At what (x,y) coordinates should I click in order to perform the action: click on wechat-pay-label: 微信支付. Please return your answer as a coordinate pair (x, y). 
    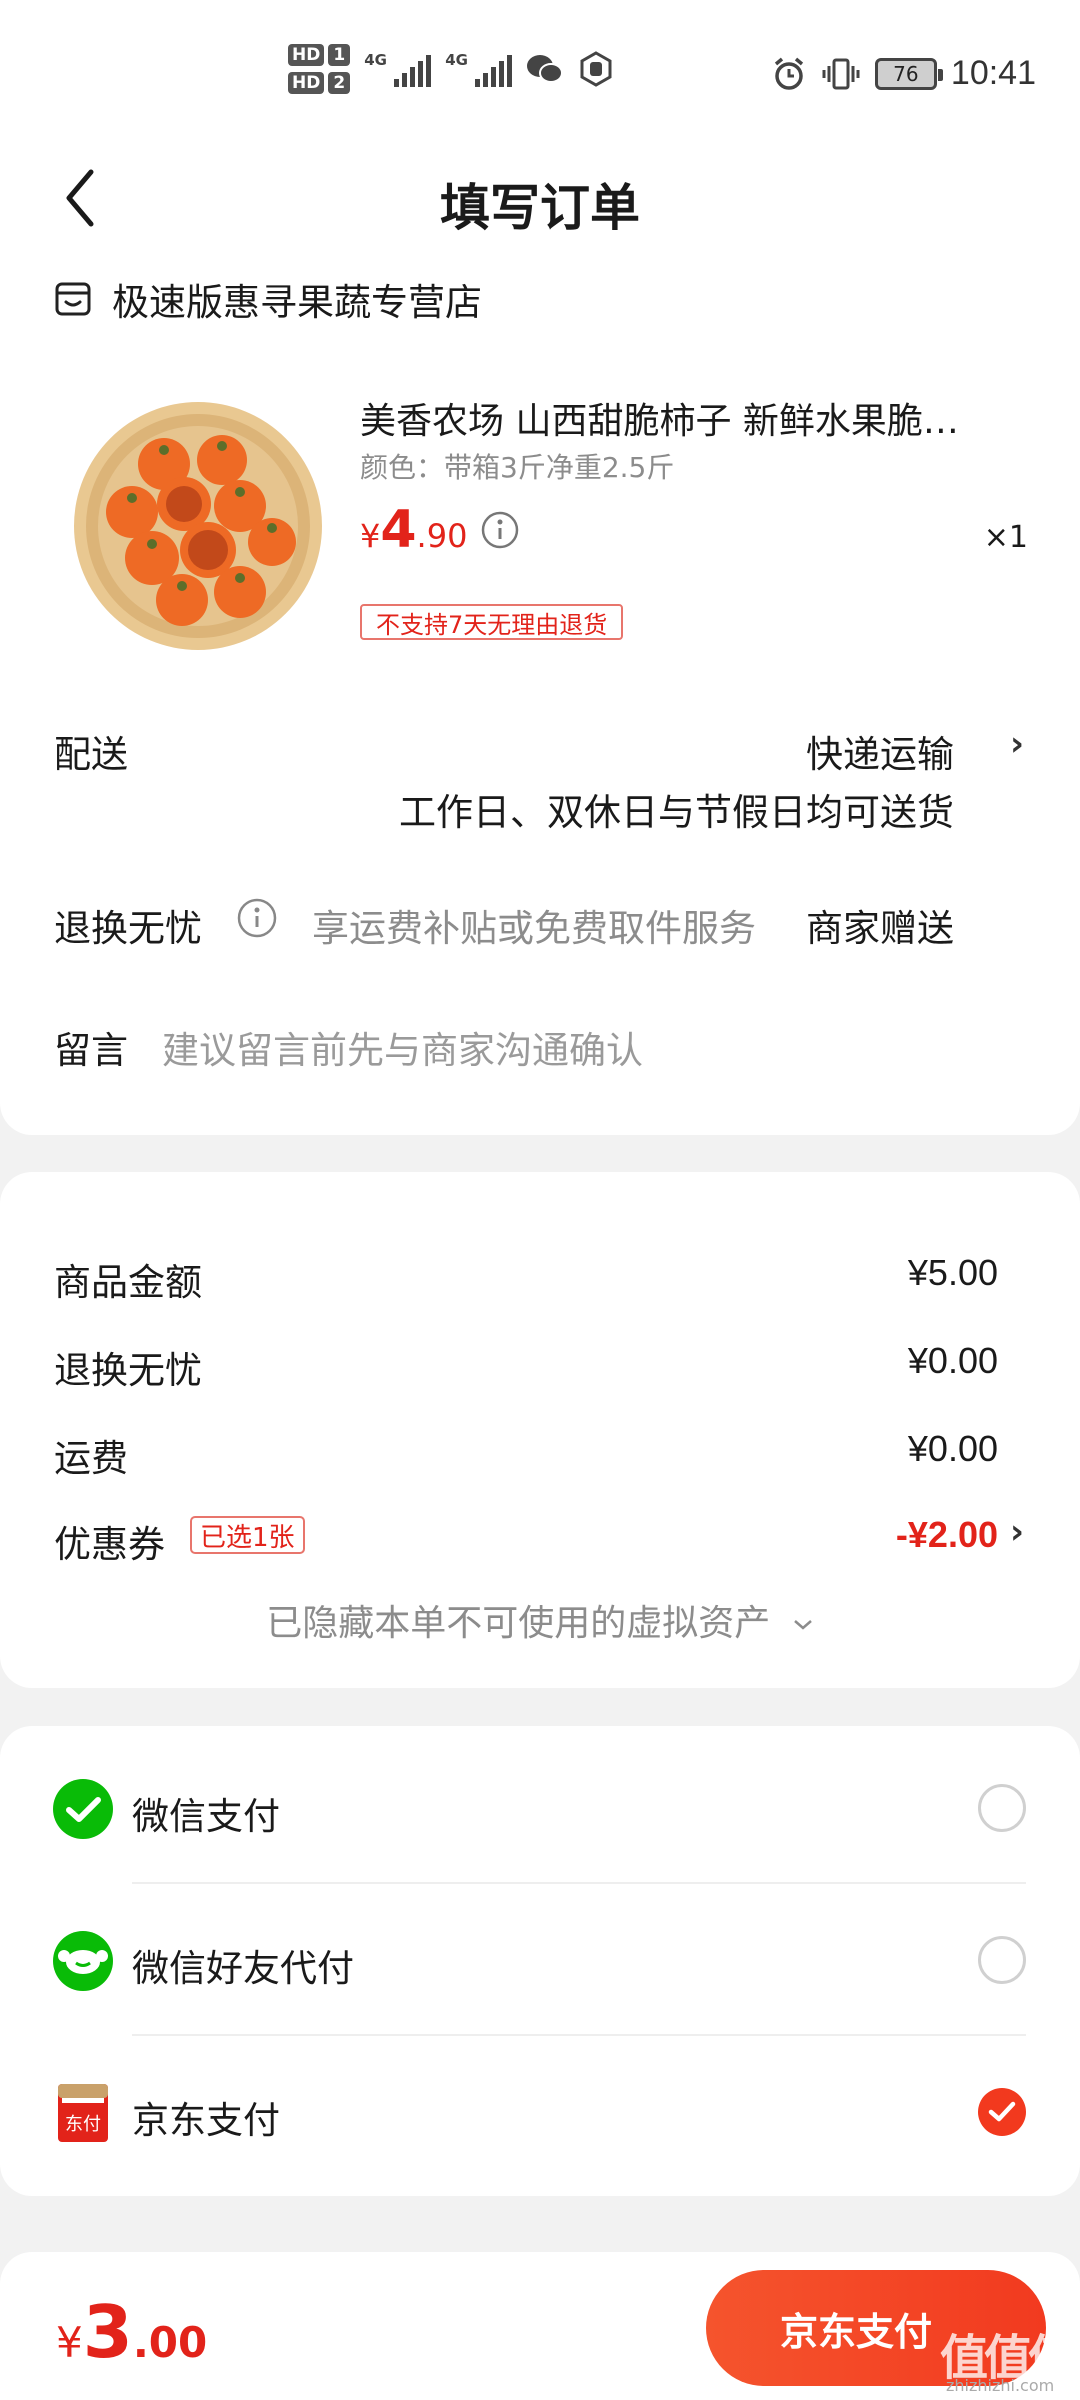
    Looking at the image, I should click on (206, 1816).